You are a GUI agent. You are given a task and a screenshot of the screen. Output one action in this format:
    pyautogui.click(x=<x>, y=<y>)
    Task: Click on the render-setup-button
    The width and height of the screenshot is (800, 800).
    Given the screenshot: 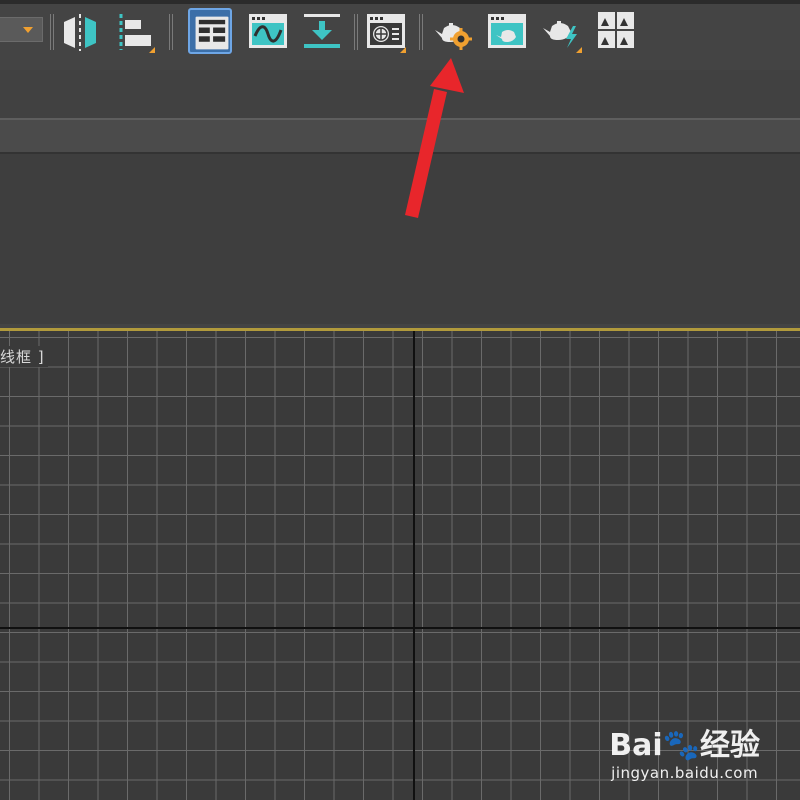 What is the action you would take?
    pyautogui.click(x=452, y=31)
    